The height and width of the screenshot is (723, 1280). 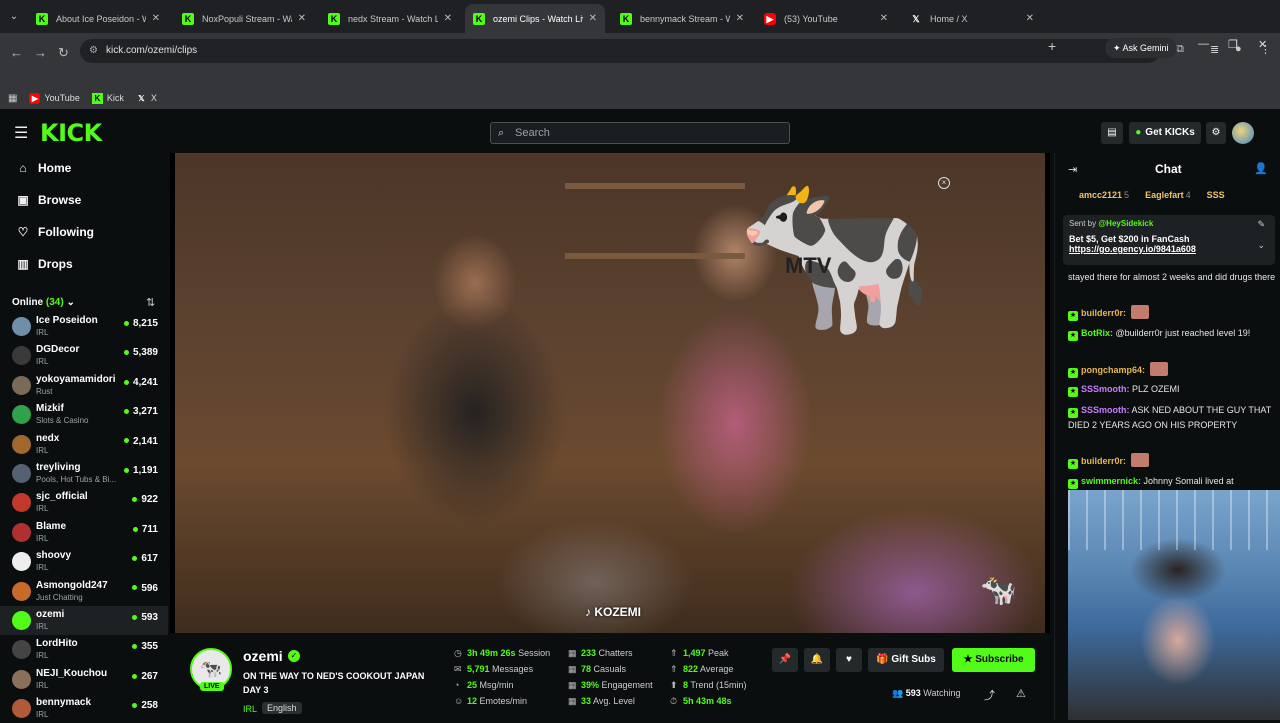 I want to click on back-icon: ←, so click(x=16, y=52).